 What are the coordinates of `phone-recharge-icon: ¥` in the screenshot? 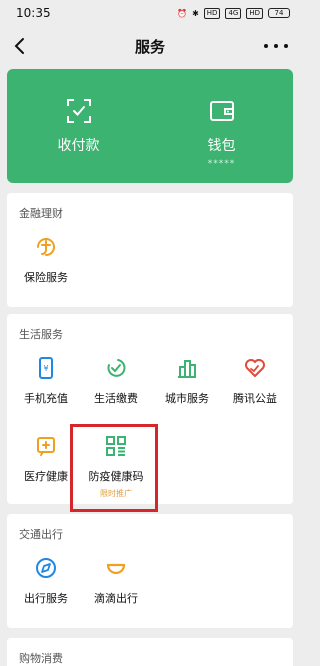 It's located at (46, 368).